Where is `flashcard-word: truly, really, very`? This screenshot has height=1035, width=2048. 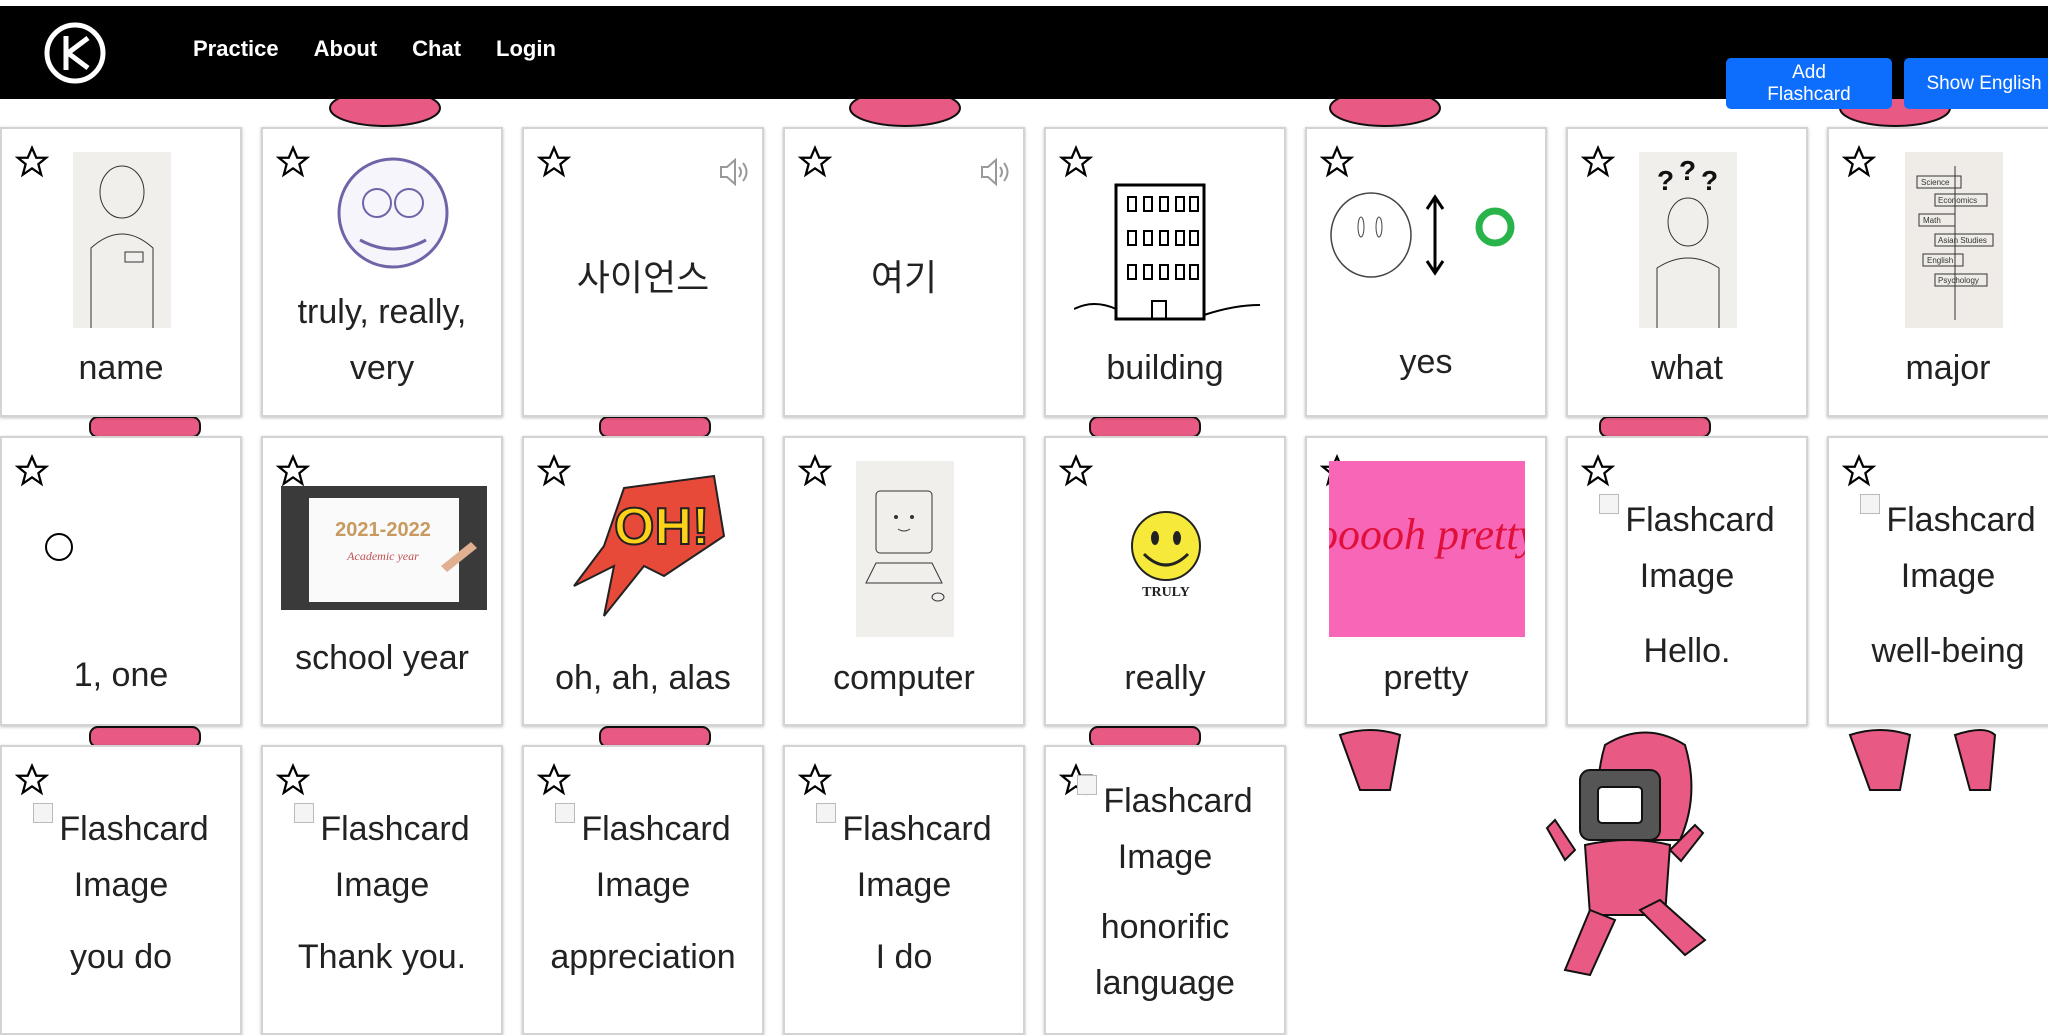 flashcard-word: truly, really, very is located at coordinates (382, 340).